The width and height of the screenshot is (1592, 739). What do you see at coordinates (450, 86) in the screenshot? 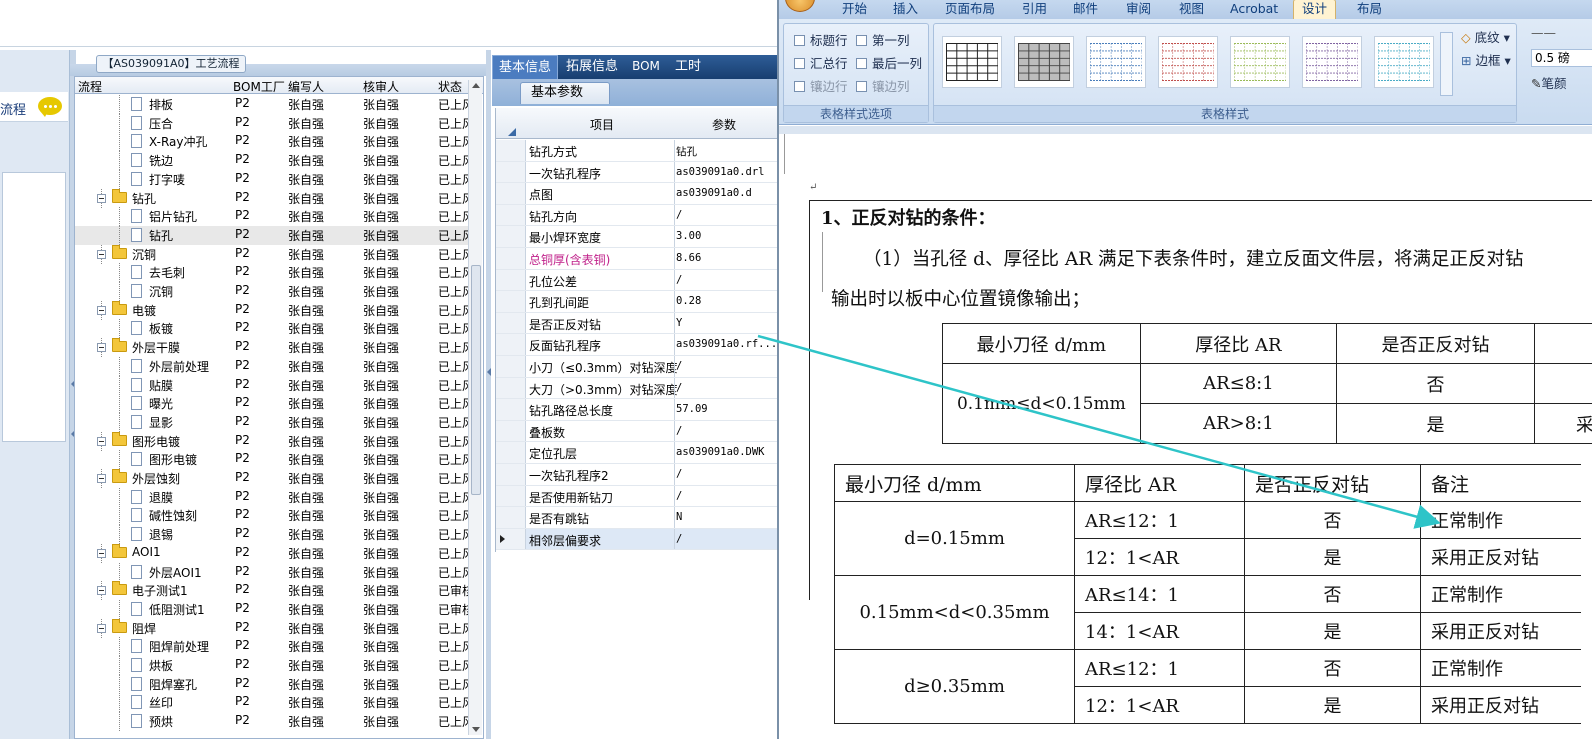
I see `col-header-status: 状态` at bounding box center [450, 86].